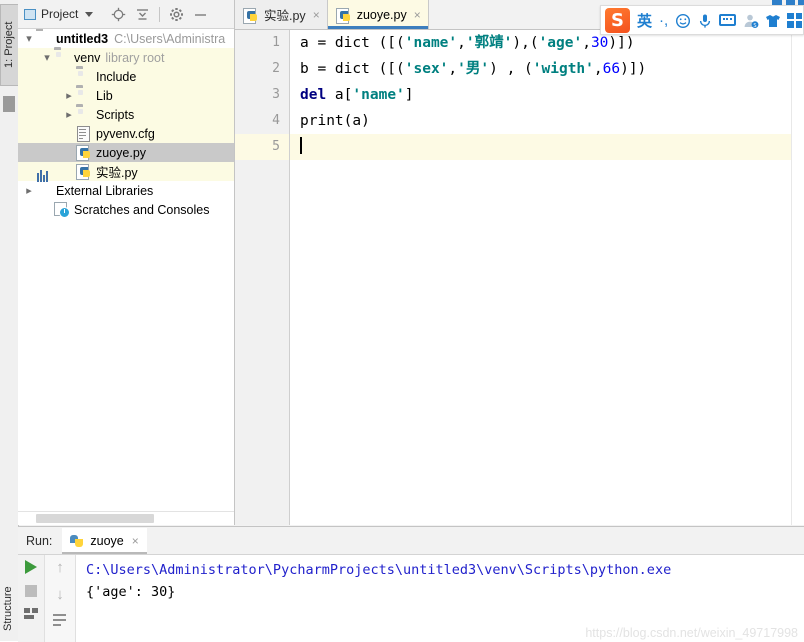  What do you see at coordinates (170, 38) in the screenshot?
I see `tree-item-path: C:\Users\Administra` at bounding box center [170, 38].